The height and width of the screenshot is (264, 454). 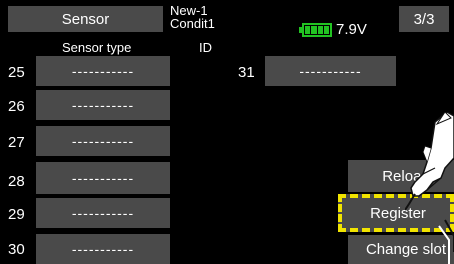 What do you see at coordinates (205, 47) in the screenshot?
I see `column-header-id: ID` at bounding box center [205, 47].